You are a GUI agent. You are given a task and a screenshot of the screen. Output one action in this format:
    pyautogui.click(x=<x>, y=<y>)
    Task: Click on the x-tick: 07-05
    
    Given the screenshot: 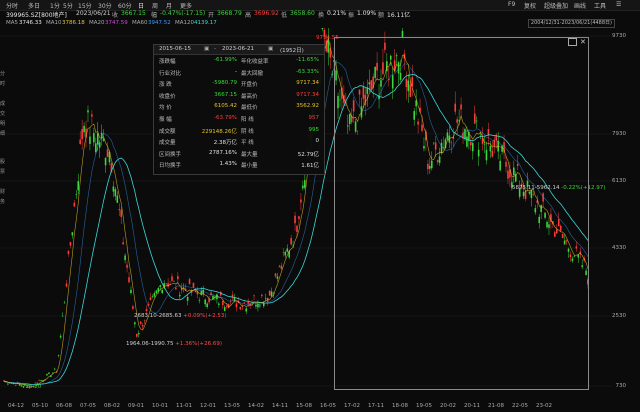 What is the action you would take?
    pyautogui.click(x=88, y=406)
    